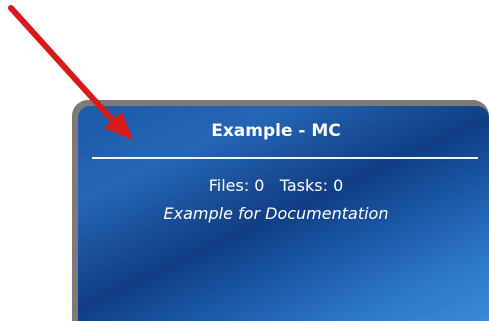 The height and width of the screenshot is (321, 489). Describe the element at coordinates (285, 158) in the screenshot. I see `card-divider` at that location.